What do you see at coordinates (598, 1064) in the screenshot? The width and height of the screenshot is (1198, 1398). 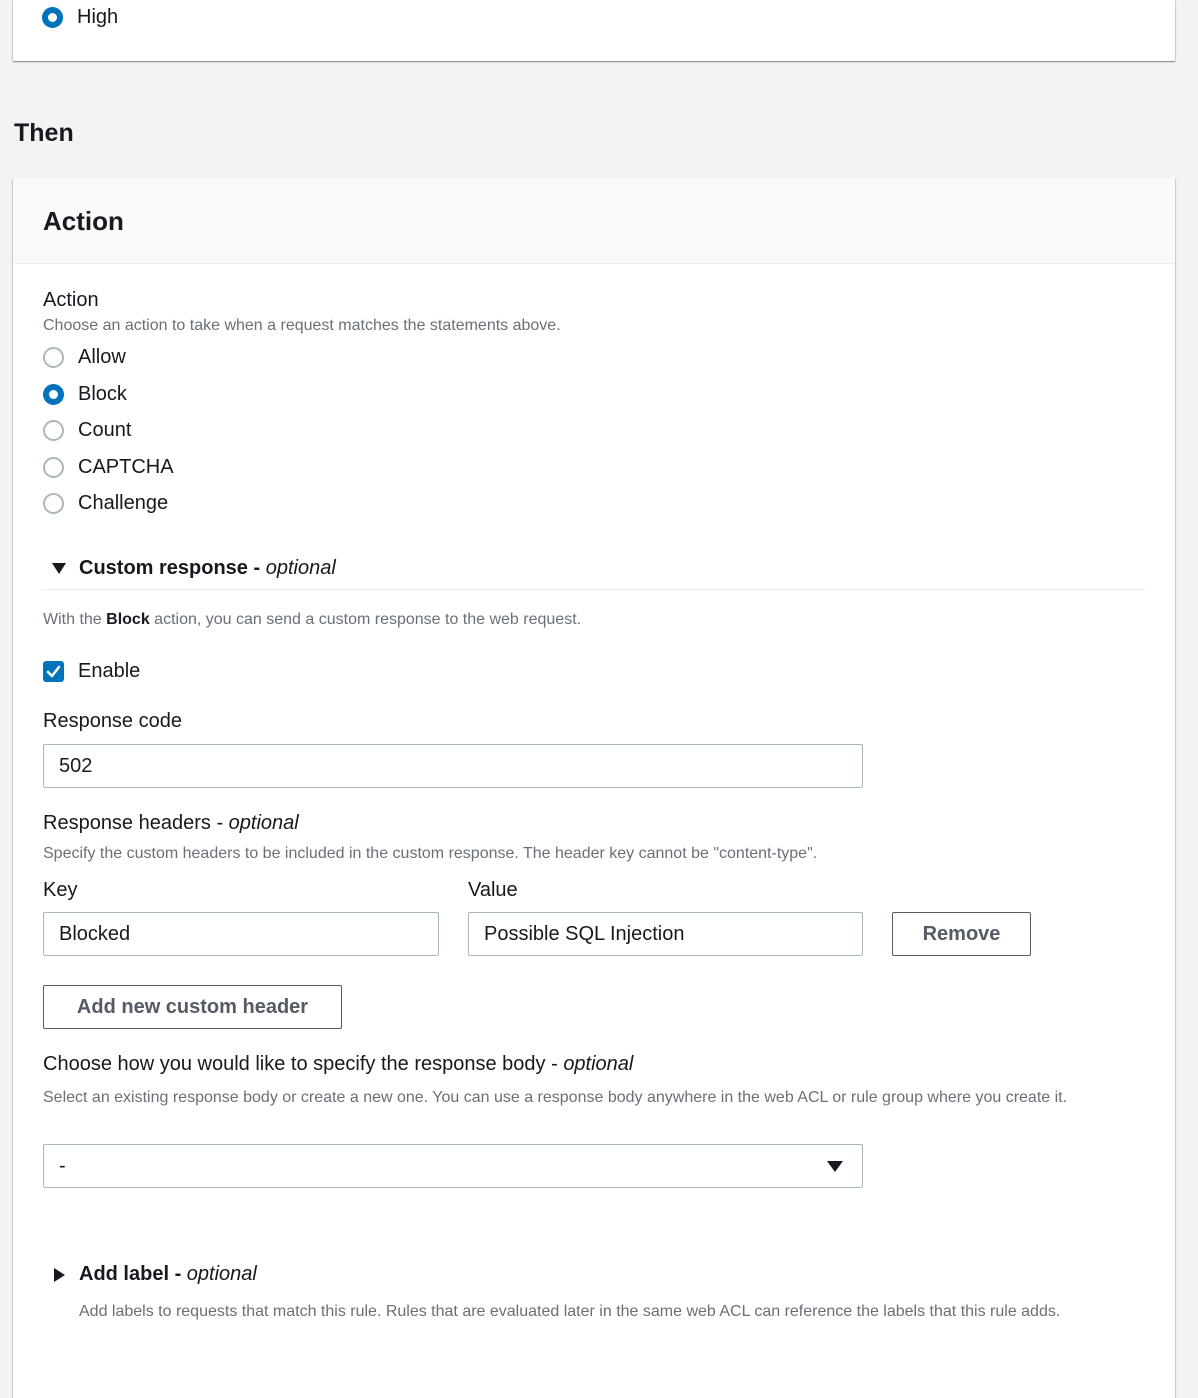 I see `response-body-optional: optional` at bounding box center [598, 1064].